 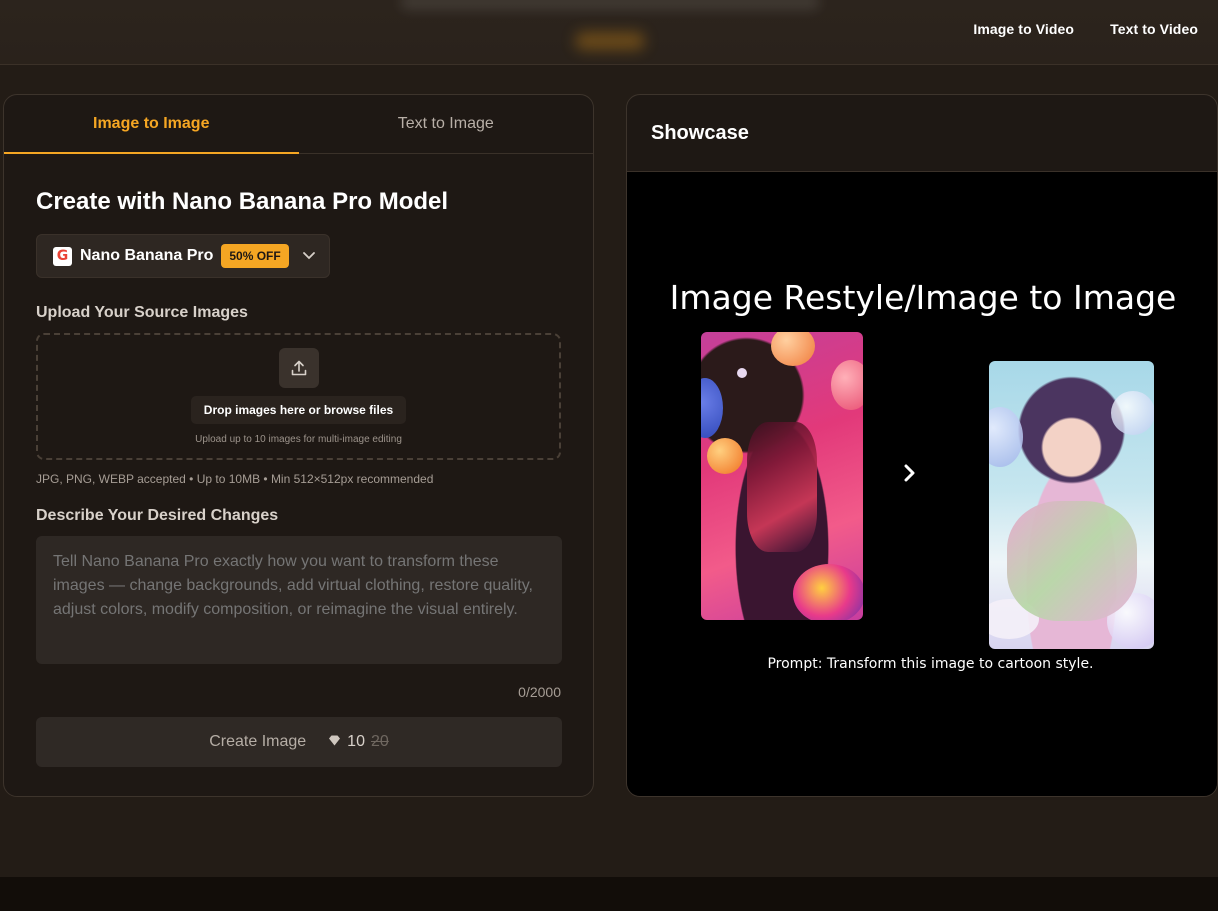 I want to click on gem-icon, so click(x=334, y=742).